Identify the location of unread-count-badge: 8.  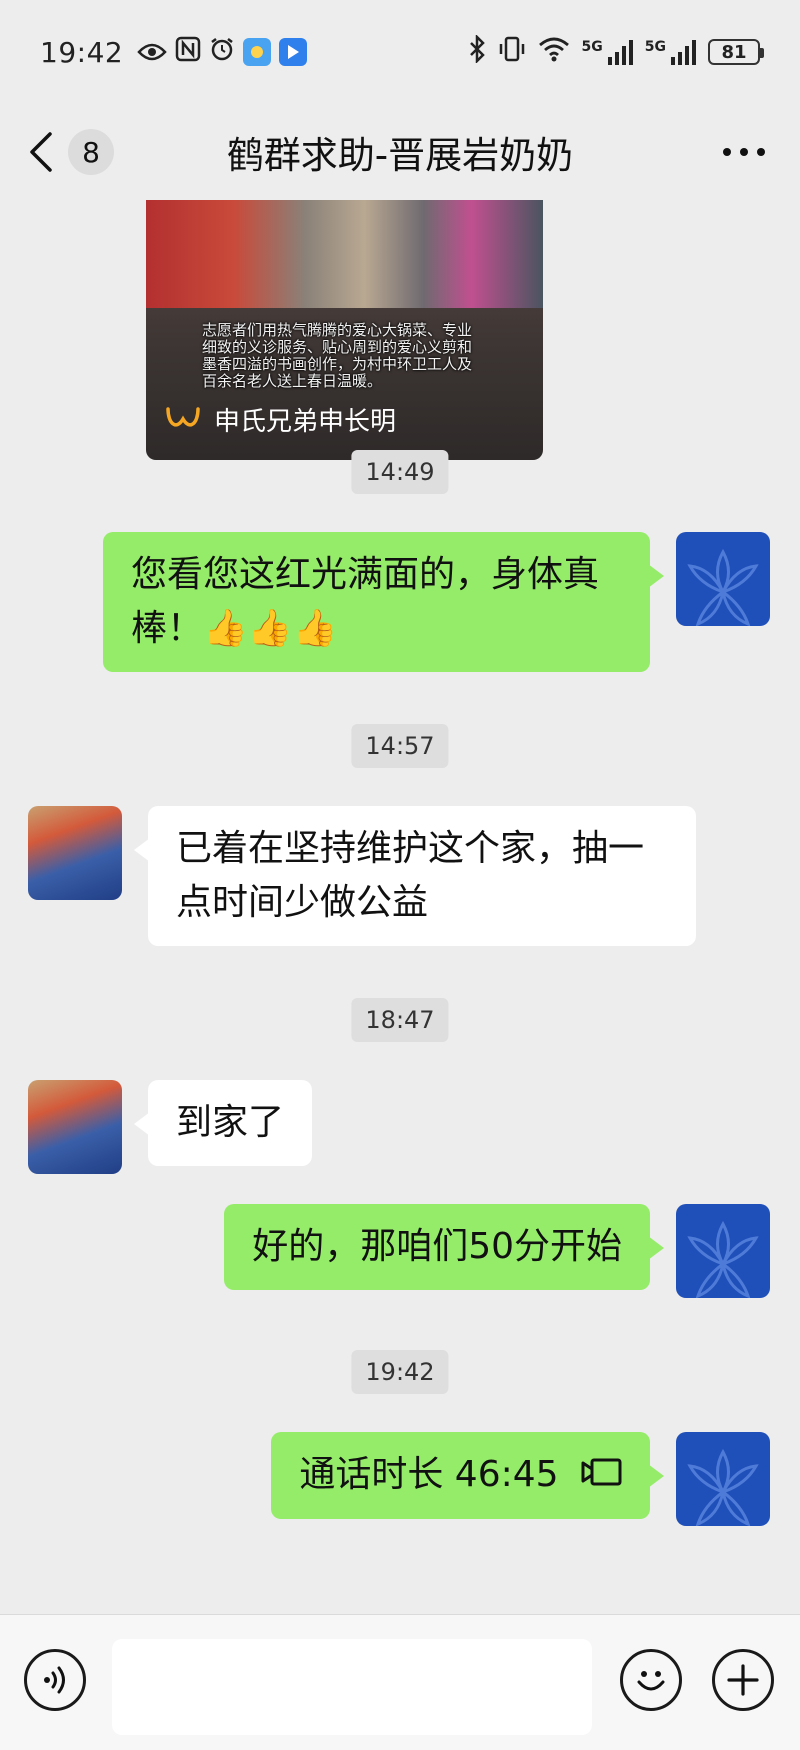
(91, 152).